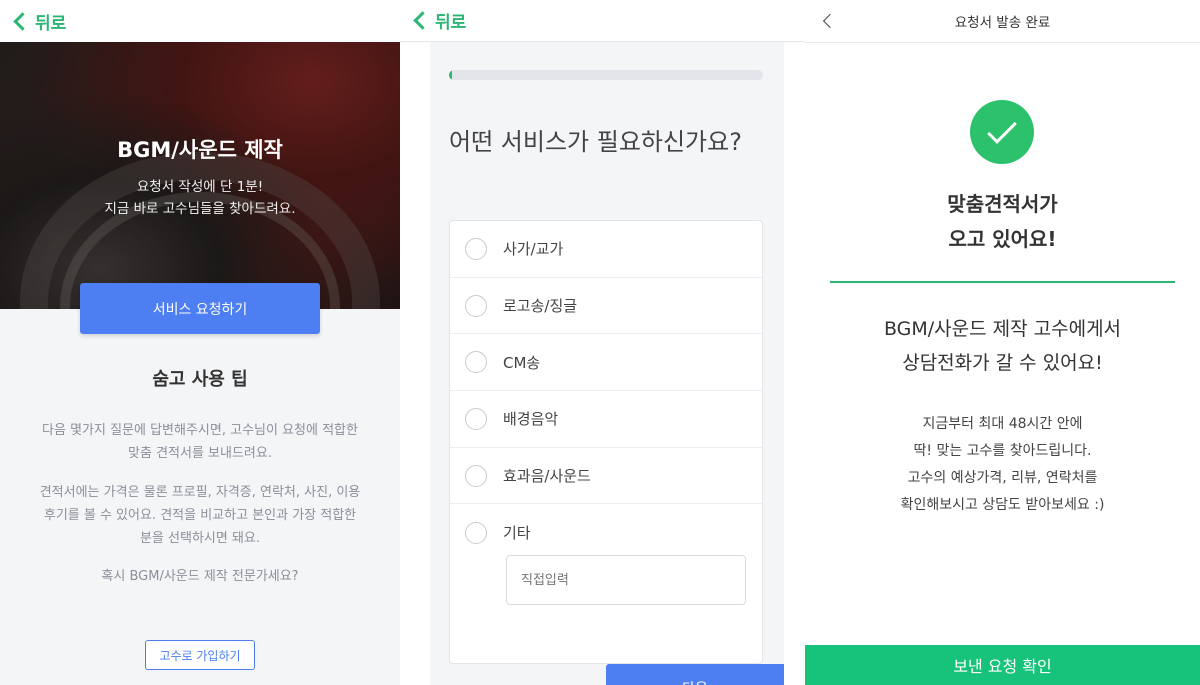 The image size is (1200, 685). I want to click on question-title: 어떤 서비스가 필요하신가요?, so click(595, 142).